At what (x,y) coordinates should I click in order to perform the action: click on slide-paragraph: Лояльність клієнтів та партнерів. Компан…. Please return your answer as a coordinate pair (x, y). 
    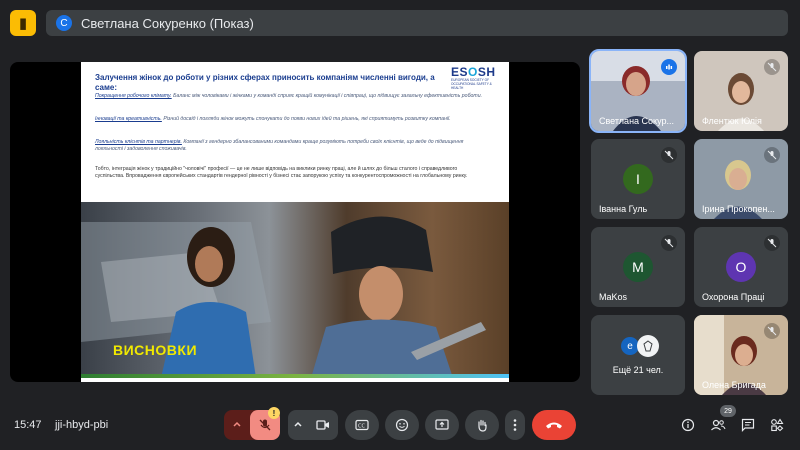
    Looking at the image, I should click on (279, 145).